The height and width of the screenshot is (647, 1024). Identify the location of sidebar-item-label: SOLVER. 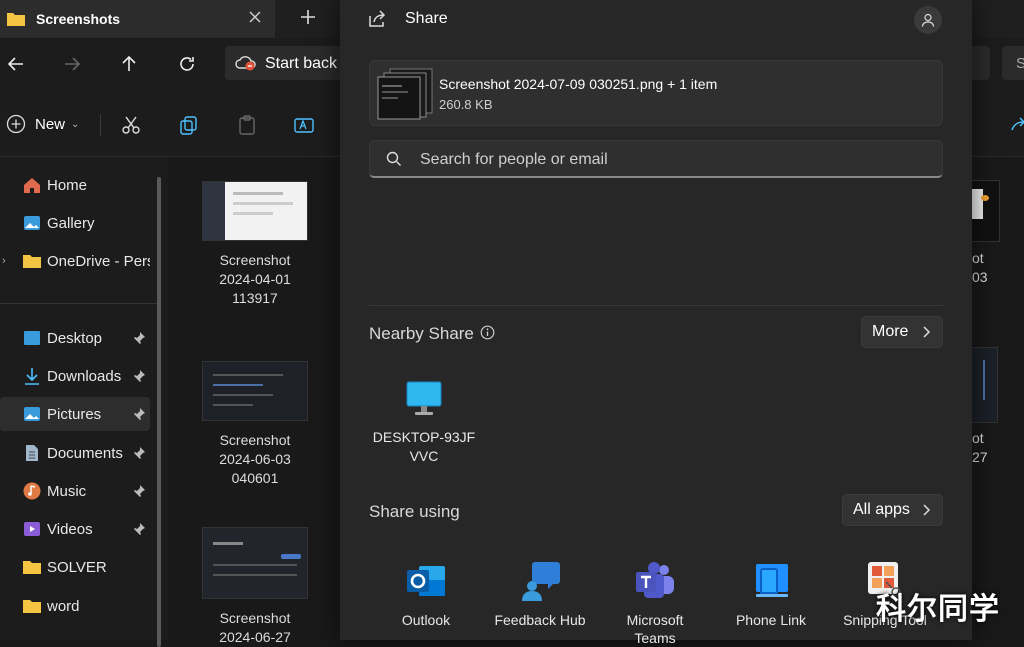
(77, 567).